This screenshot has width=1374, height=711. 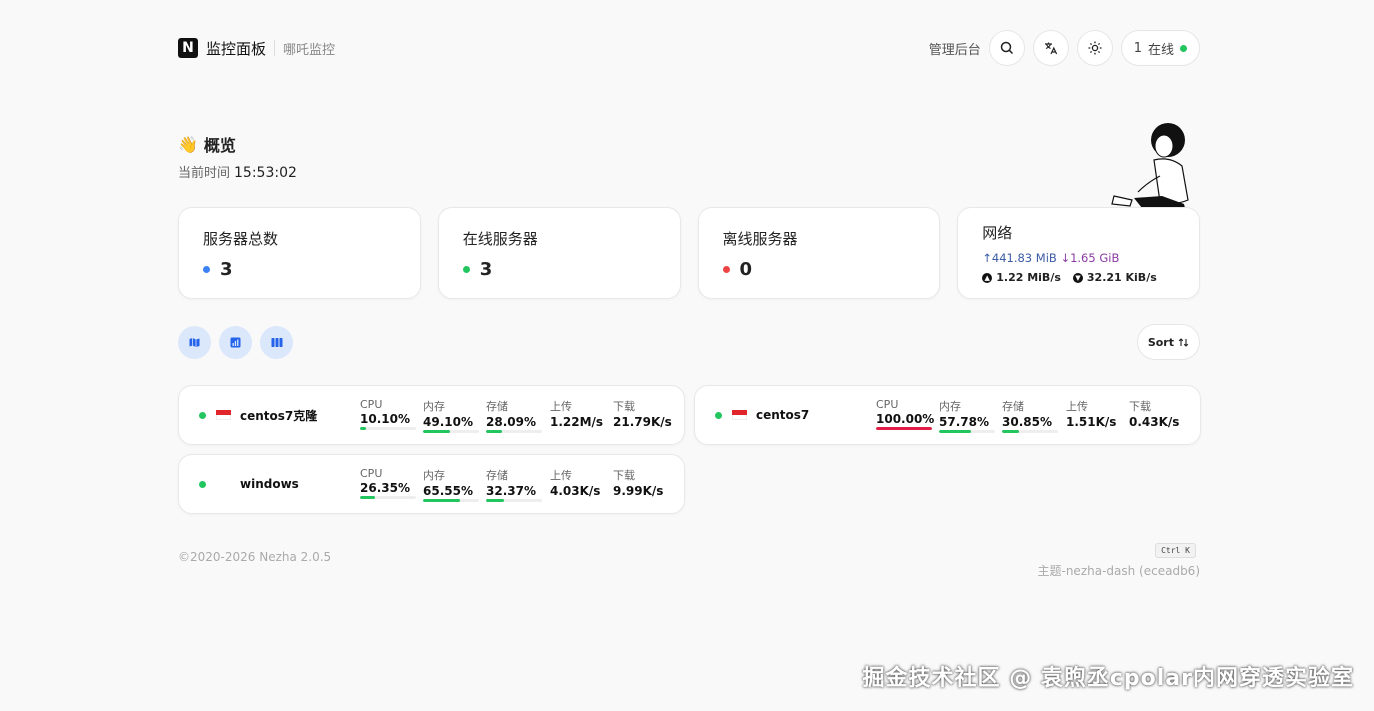 I want to click on download-total: ↓1.65 GiB, so click(x=1090, y=258).